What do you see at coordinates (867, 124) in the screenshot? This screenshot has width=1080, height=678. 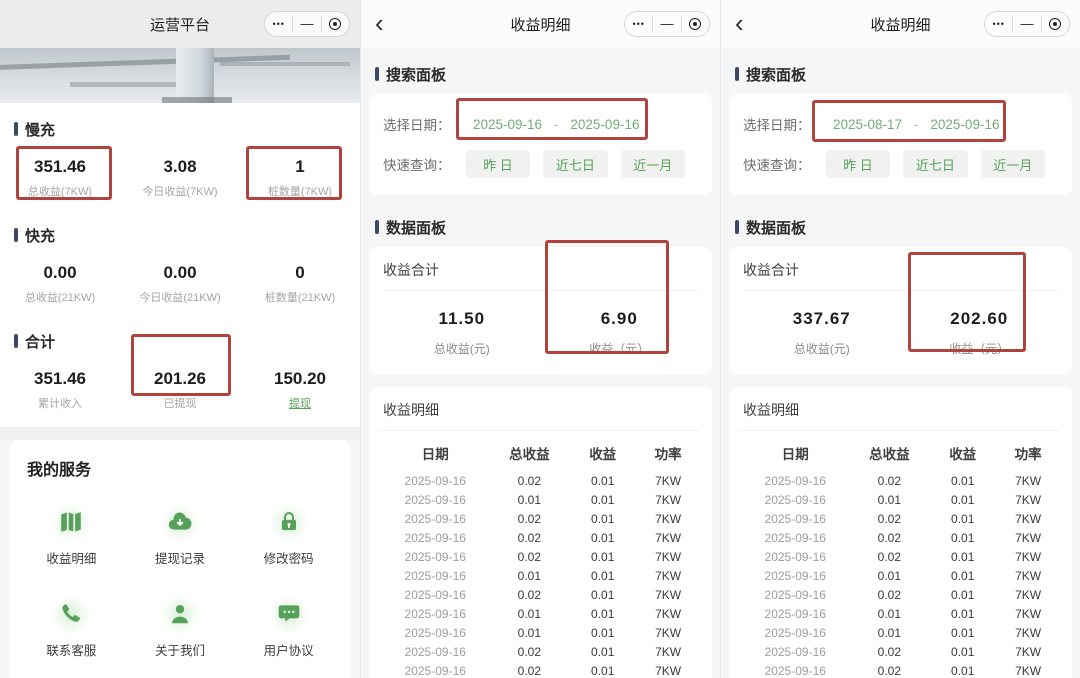 I see `date-start-picker: 2025-08-17` at bounding box center [867, 124].